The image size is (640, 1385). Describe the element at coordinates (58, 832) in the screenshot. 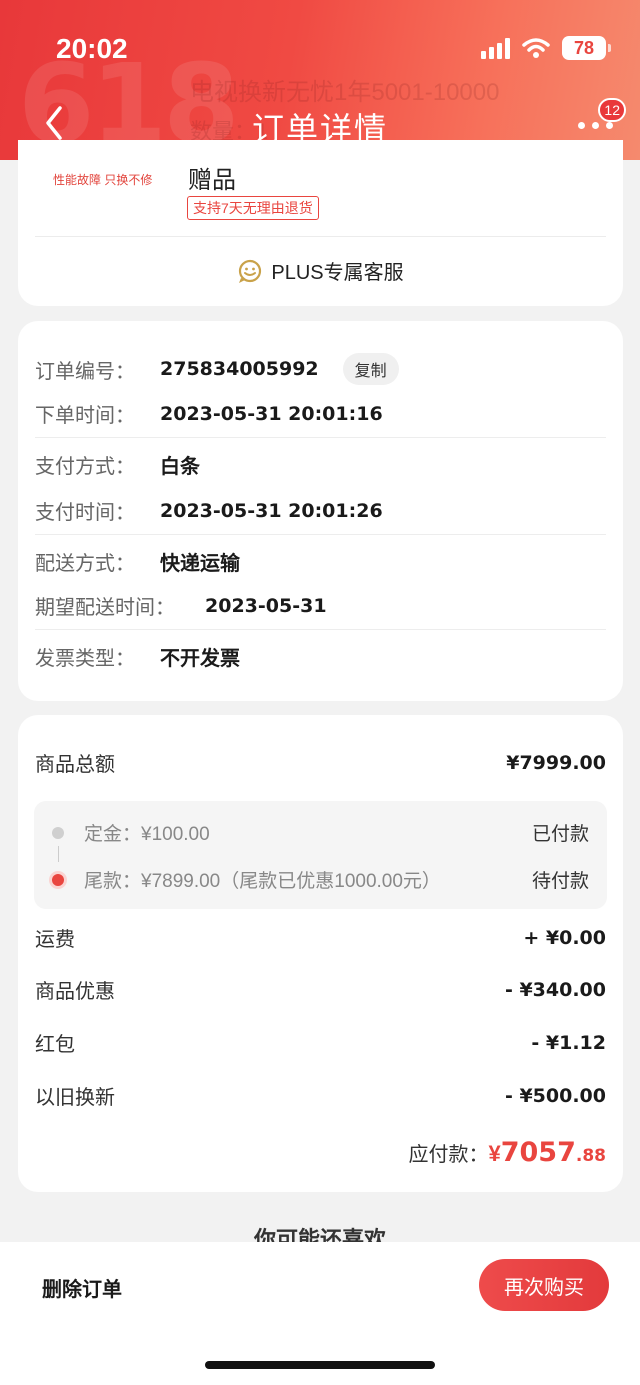

I see `deposit-dot-icon` at that location.